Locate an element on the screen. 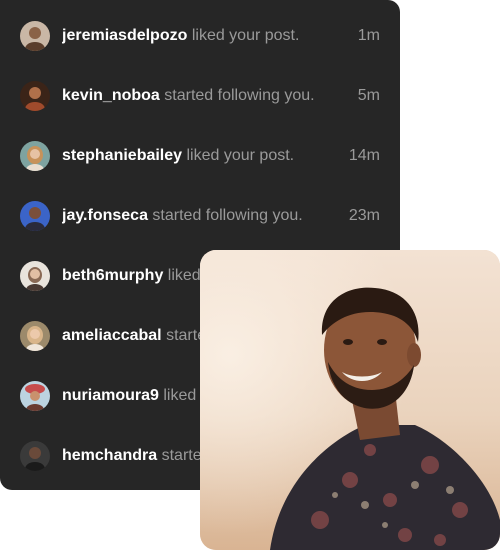 The height and width of the screenshot is (550, 500). notification-username: jay.fonseca is located at coordinates (105, 215).